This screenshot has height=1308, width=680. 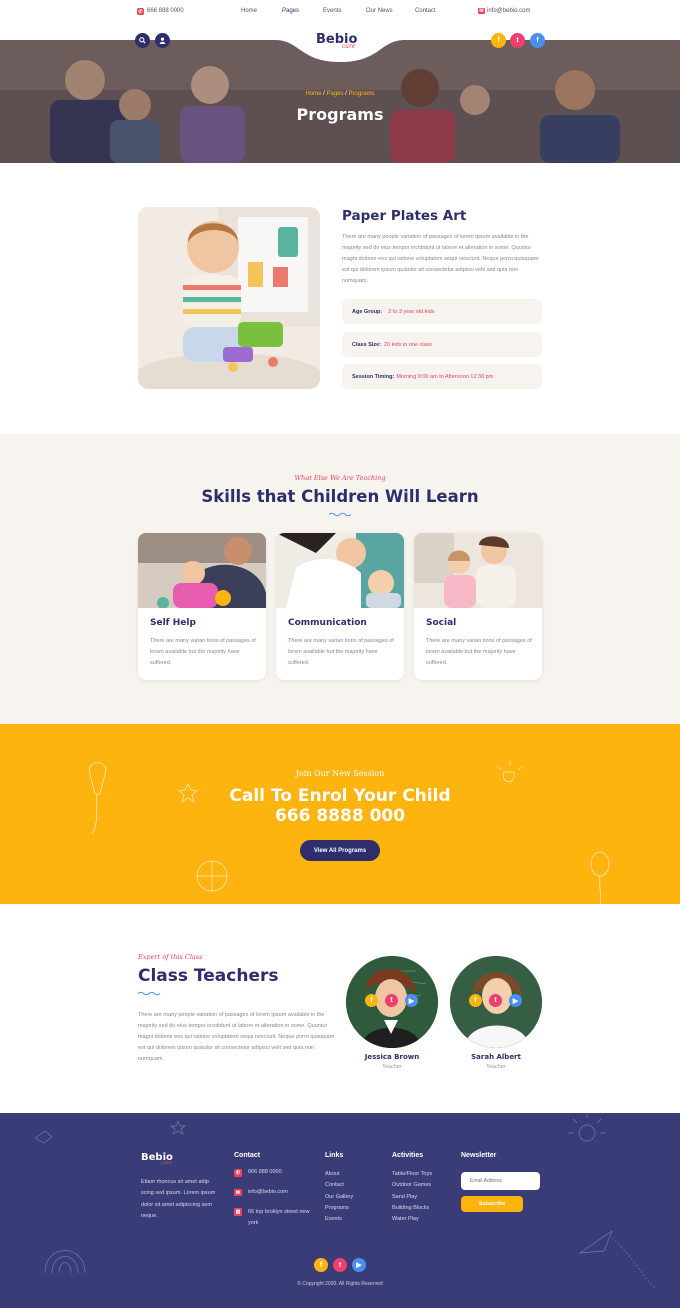 I want to click on nav-pages: Pages, so click(x=290, y=11).